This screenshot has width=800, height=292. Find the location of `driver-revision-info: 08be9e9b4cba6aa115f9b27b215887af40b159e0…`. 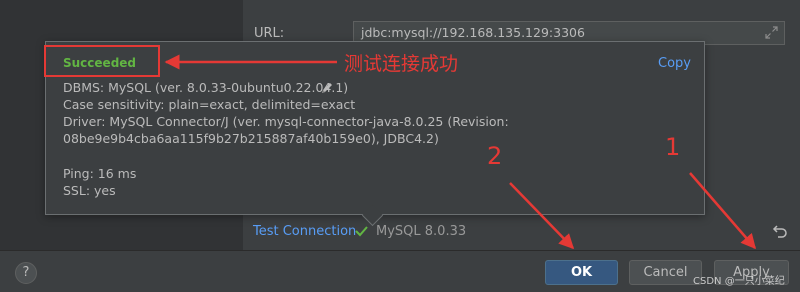

driver-revision-info: 08be9e9b4cba6aa115f9b27b215887af40b159e0… is located at coordinates (251, 138).